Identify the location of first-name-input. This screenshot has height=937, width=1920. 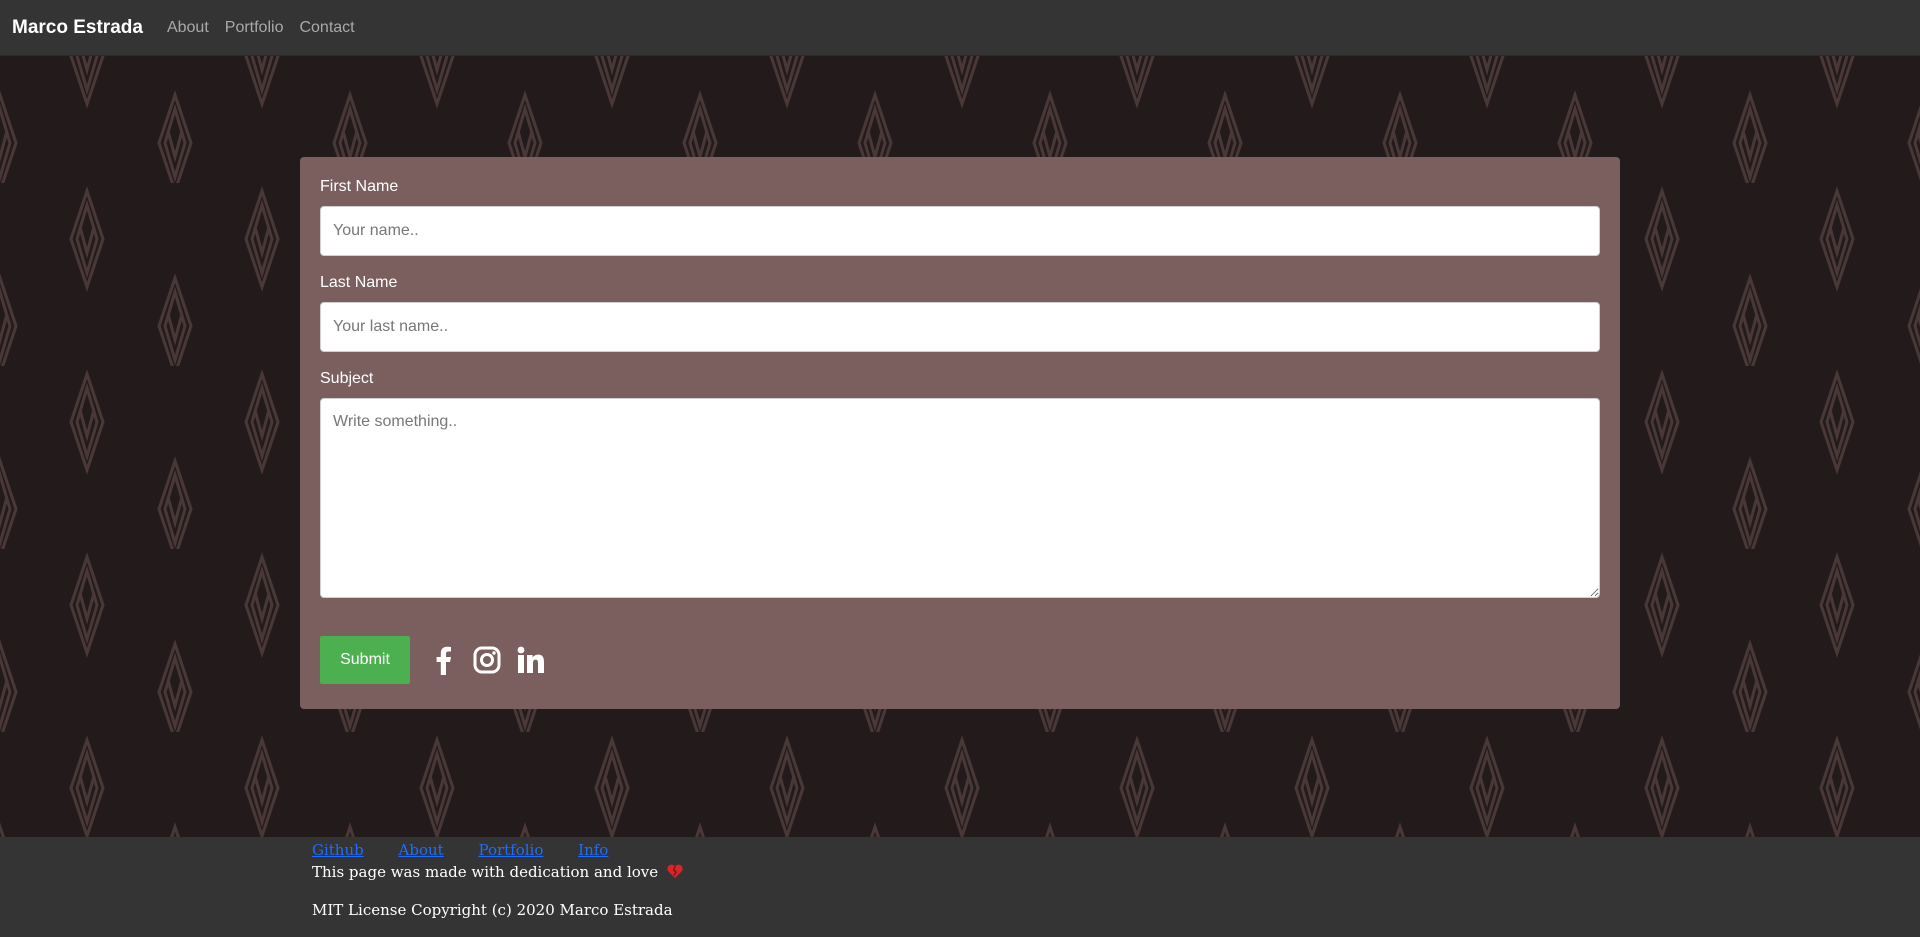
(960, 231).